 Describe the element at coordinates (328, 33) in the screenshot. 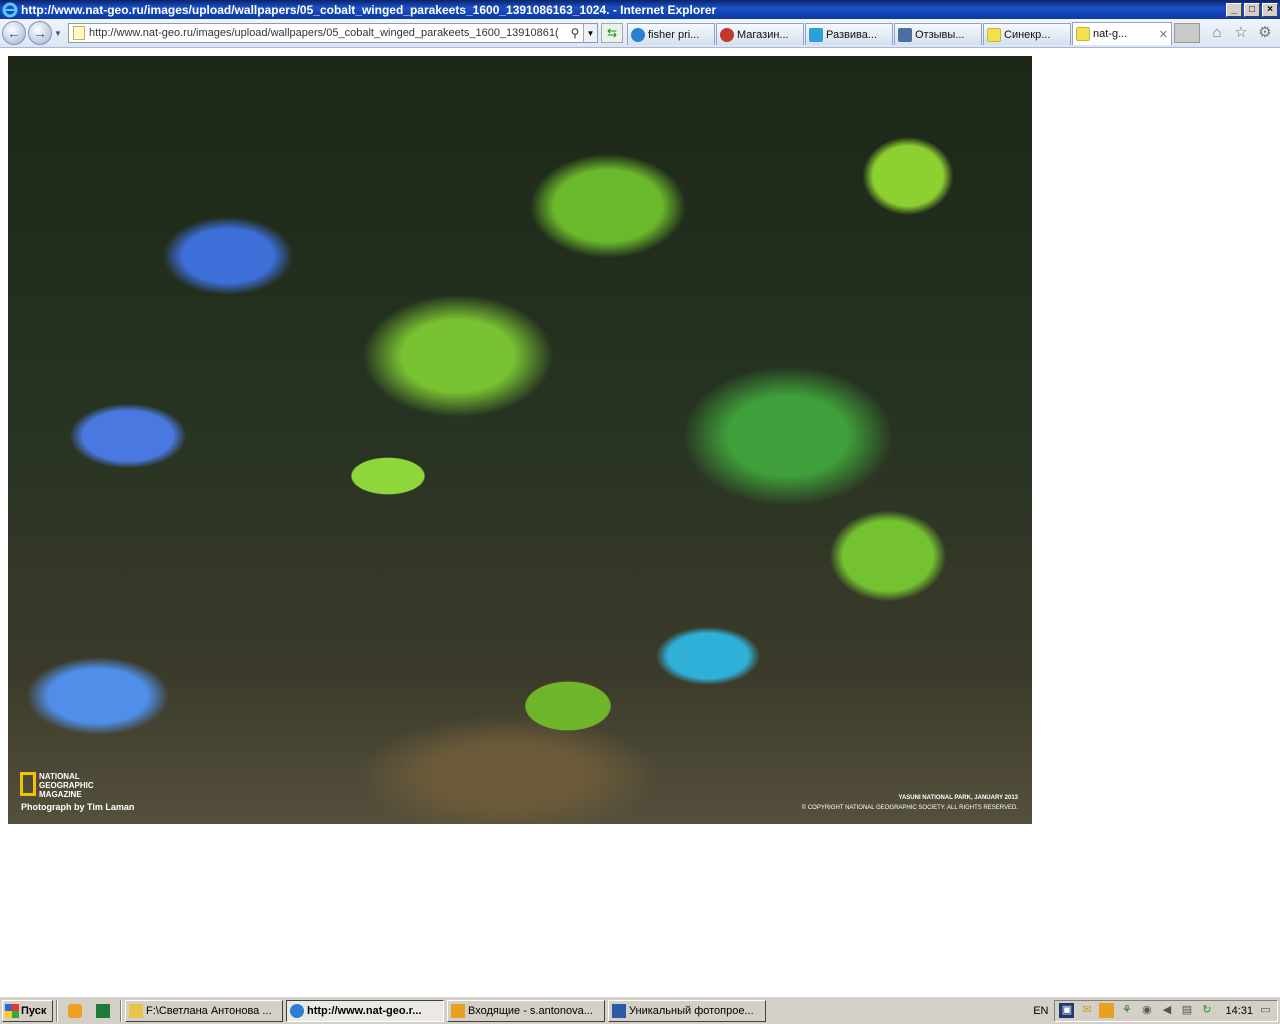

I see `address-input` at that location.